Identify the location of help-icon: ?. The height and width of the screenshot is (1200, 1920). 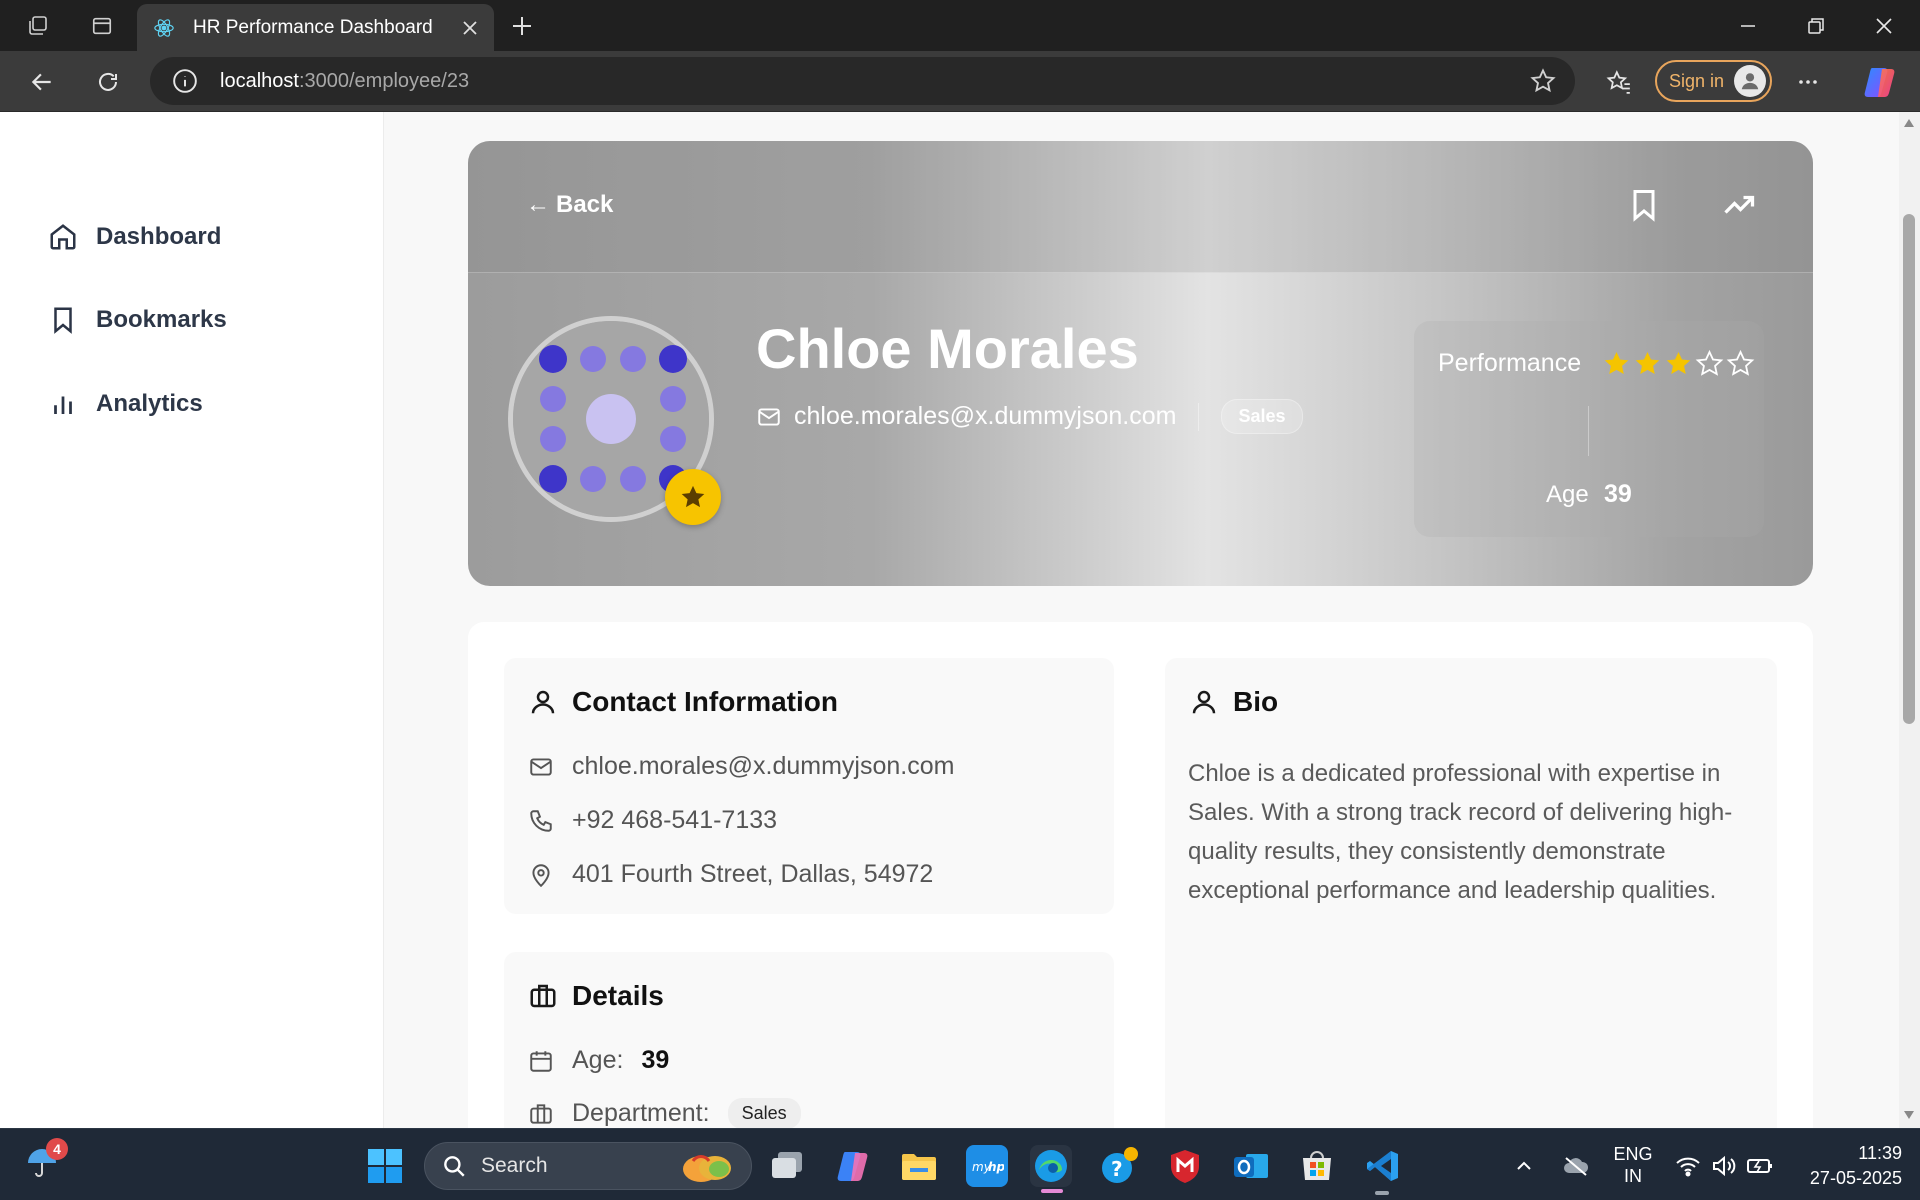
(1119, 1166).